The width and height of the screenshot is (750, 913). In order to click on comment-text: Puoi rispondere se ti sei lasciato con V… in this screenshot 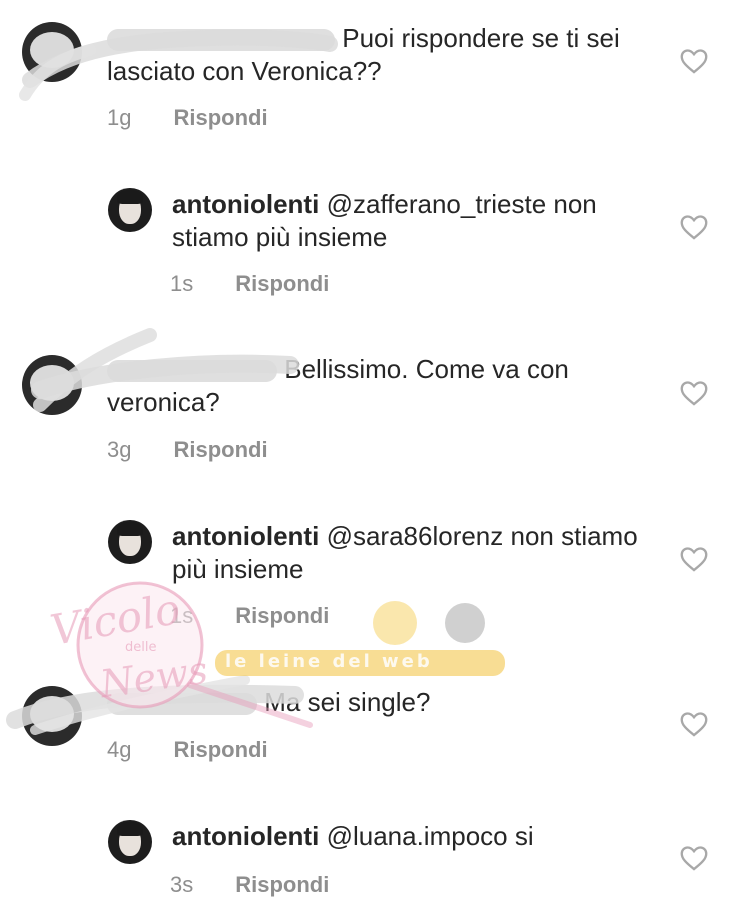, I will do `click(363, 54)`.